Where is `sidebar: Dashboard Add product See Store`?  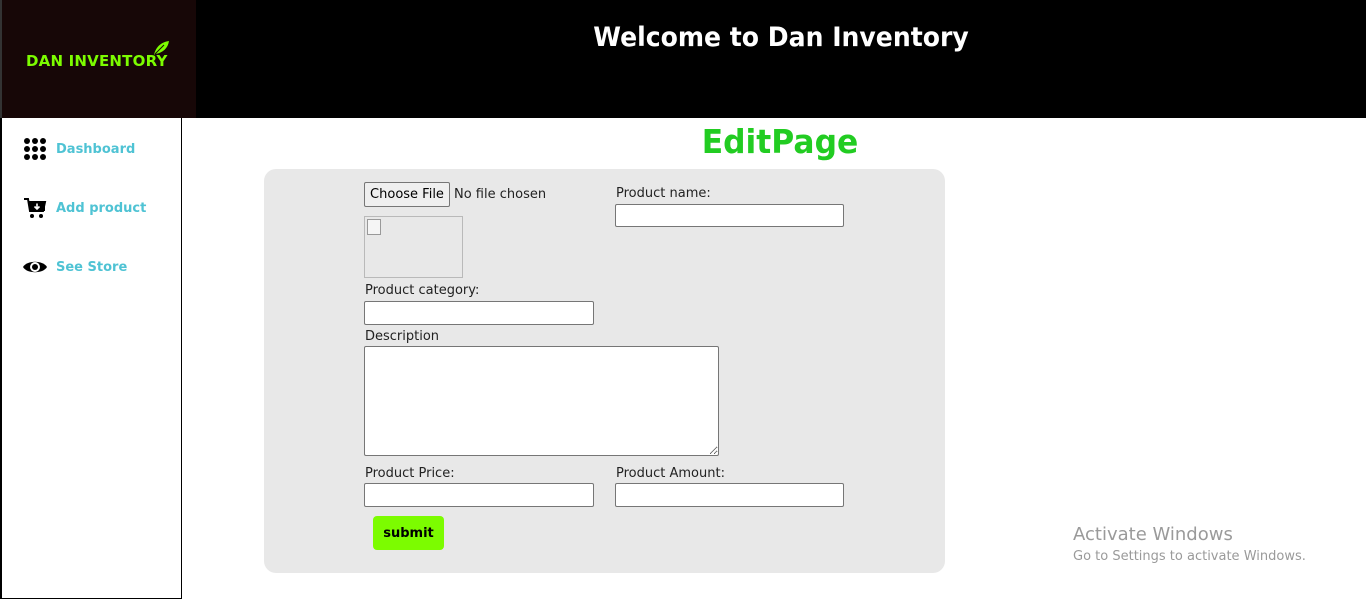
sidebar: Dashboard Add product See Store is located at coordinates (91, 358).